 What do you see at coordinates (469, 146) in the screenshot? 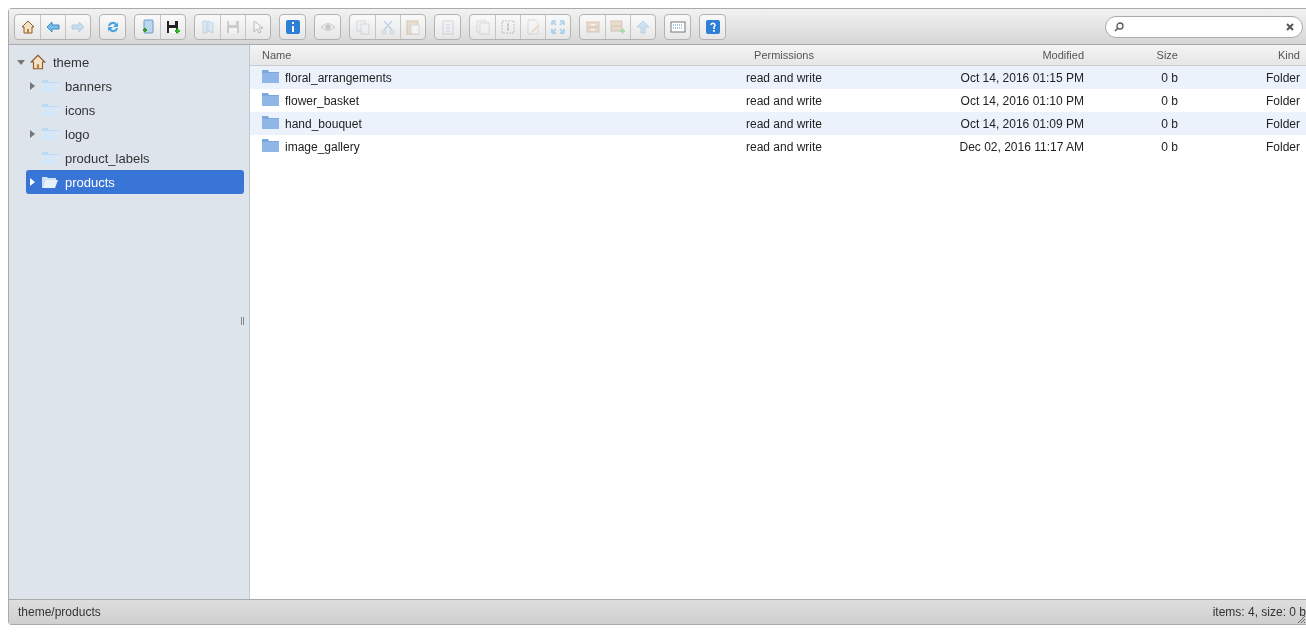
I see `file-name-cell: image_gallery` at bounding box center [469, 146].